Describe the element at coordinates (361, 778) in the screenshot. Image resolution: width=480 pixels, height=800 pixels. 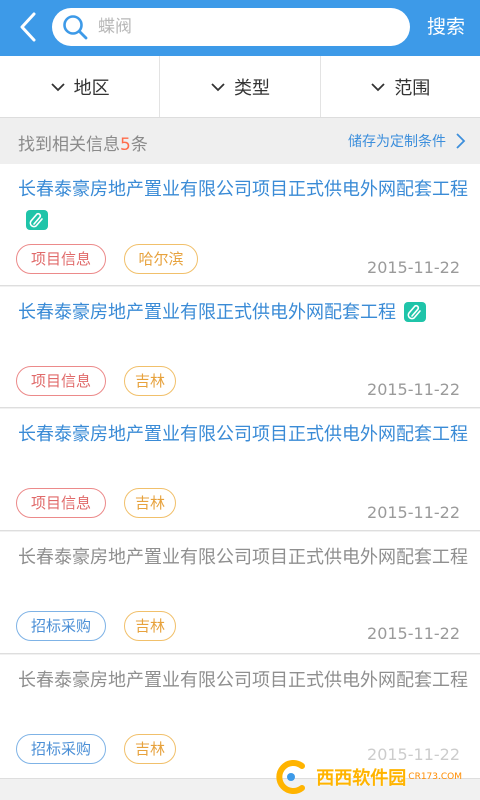
I see `watermark-text: 西西软件园` at that location.